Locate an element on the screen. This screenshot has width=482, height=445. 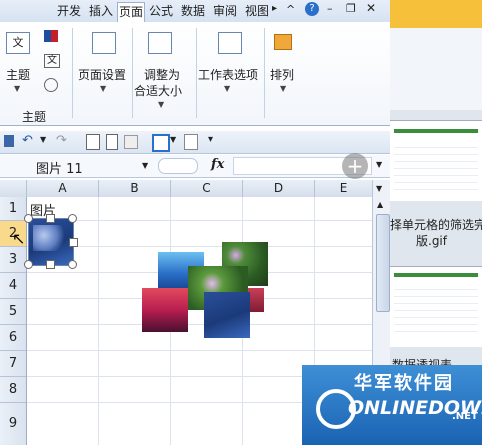
selected-picture is located at coordinates (51, 242).